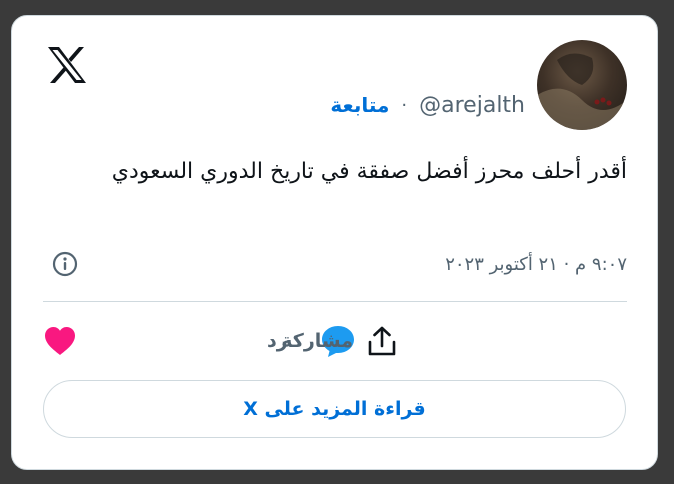 The width and height of the screenshot is (674, 484). I want to click on action-bar: رد مشاركة, so click(334, 341).